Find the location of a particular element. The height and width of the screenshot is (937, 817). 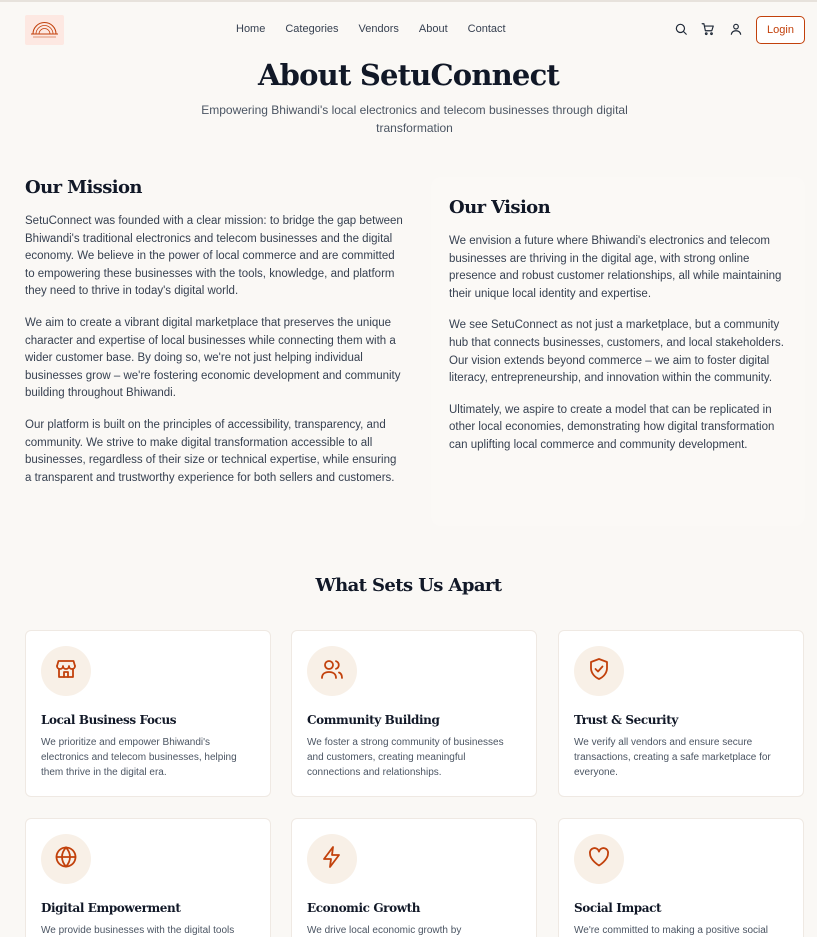

page-title: About SetuConnect is located at coordinates (408, 75).